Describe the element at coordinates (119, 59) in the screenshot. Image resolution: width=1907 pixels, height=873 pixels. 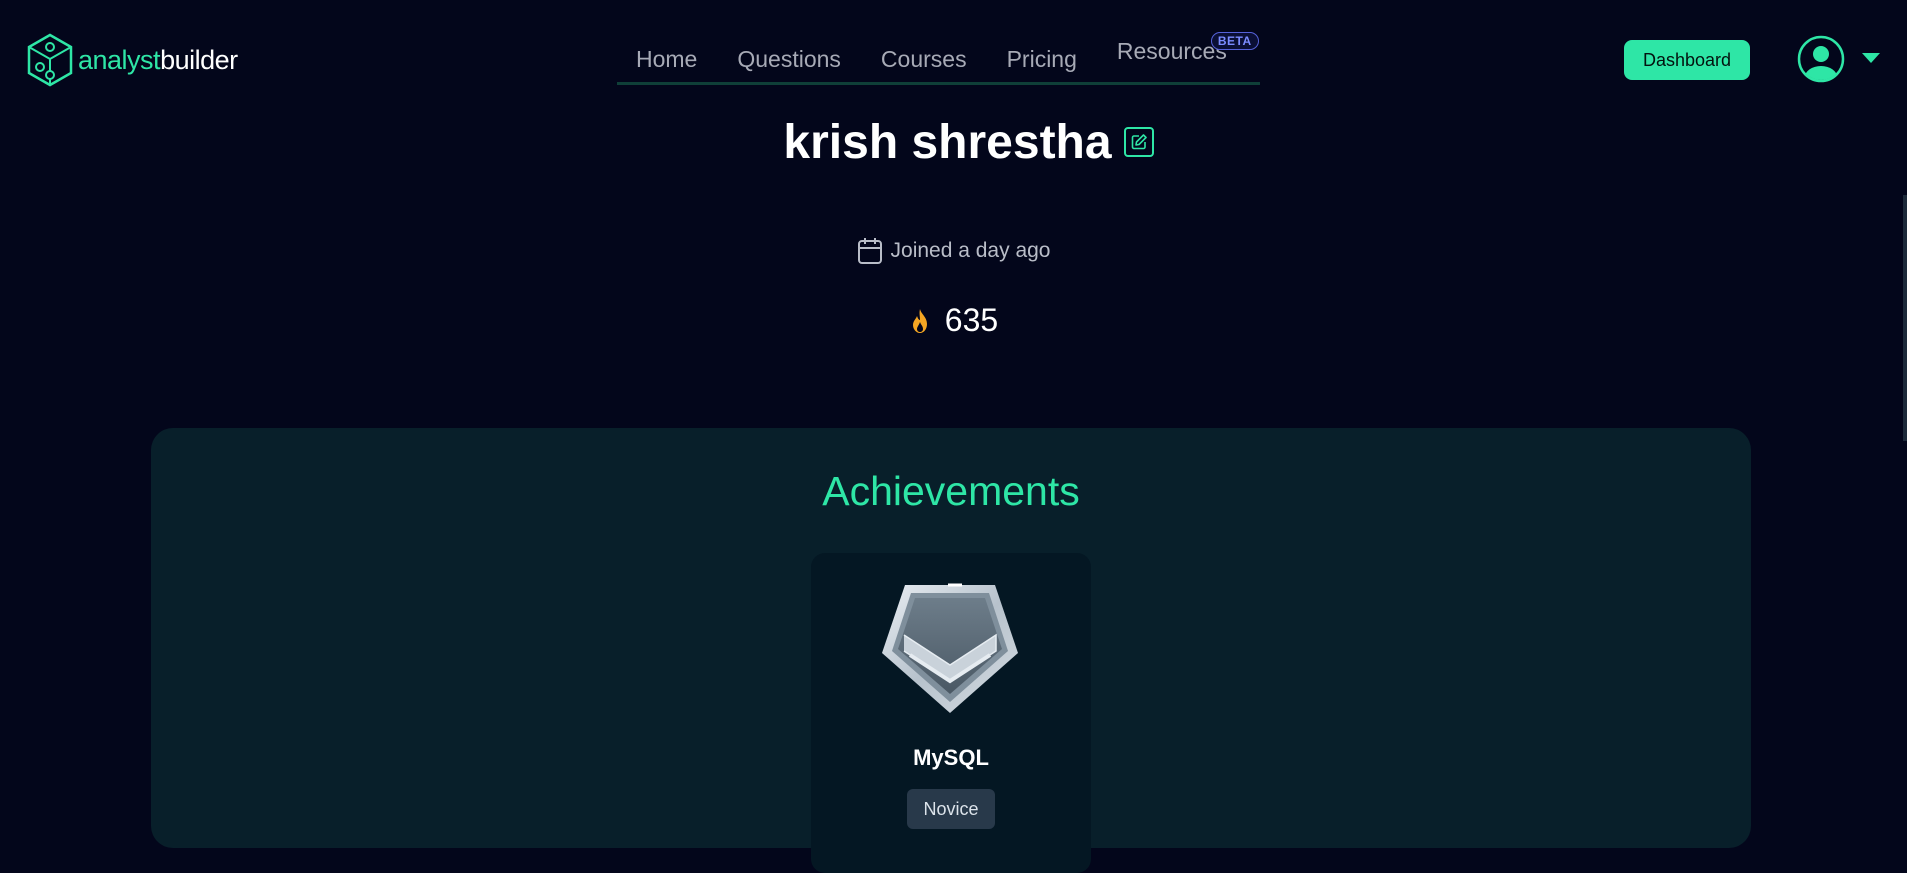
I see `logo-text-analyst: analyst` at that location.